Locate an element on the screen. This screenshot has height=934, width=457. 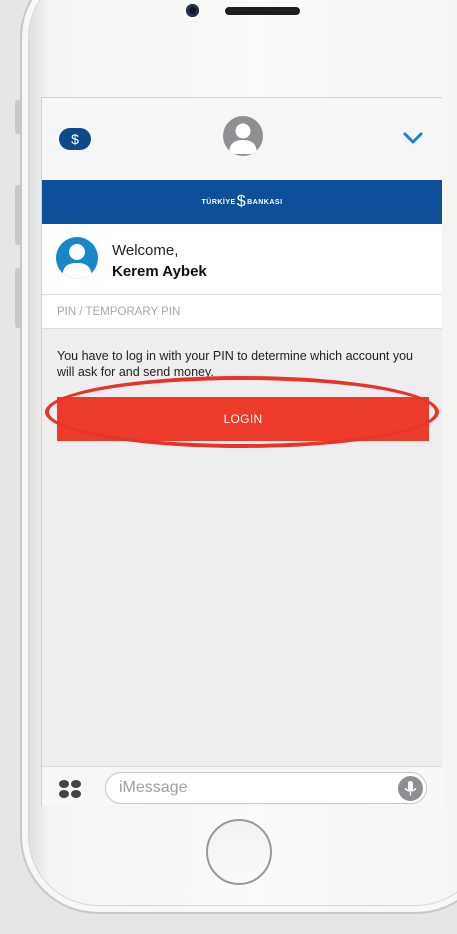
user-avatar-icon is located at coordinates (77, 258).